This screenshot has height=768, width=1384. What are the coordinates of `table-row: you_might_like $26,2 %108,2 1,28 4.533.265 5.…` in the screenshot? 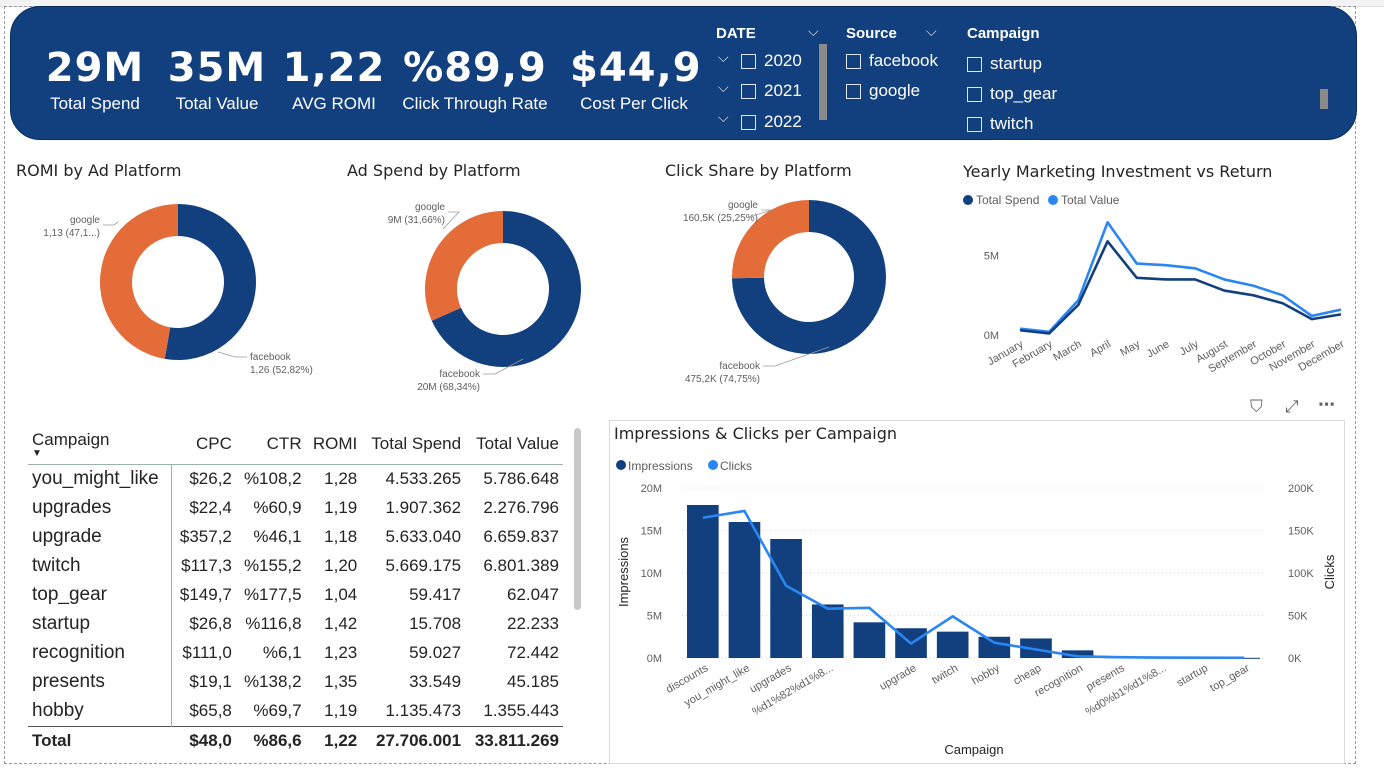 It's located at (295, 479).